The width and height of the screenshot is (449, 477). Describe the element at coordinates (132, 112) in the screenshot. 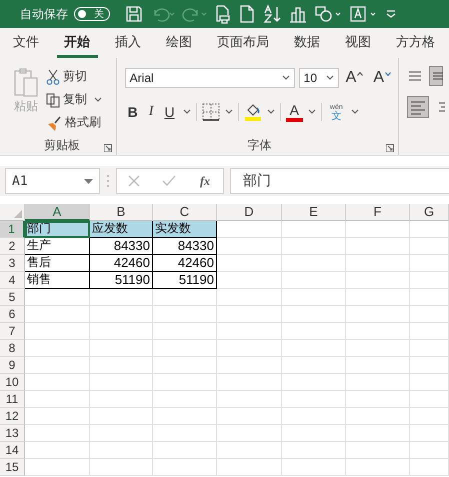

I see `bold-button: B` at that location.